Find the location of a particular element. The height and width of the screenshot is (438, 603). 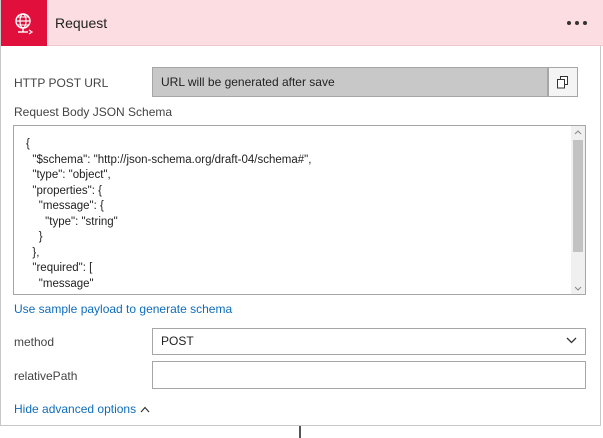

ellipsis-icon is located at coordinates (577, 23).